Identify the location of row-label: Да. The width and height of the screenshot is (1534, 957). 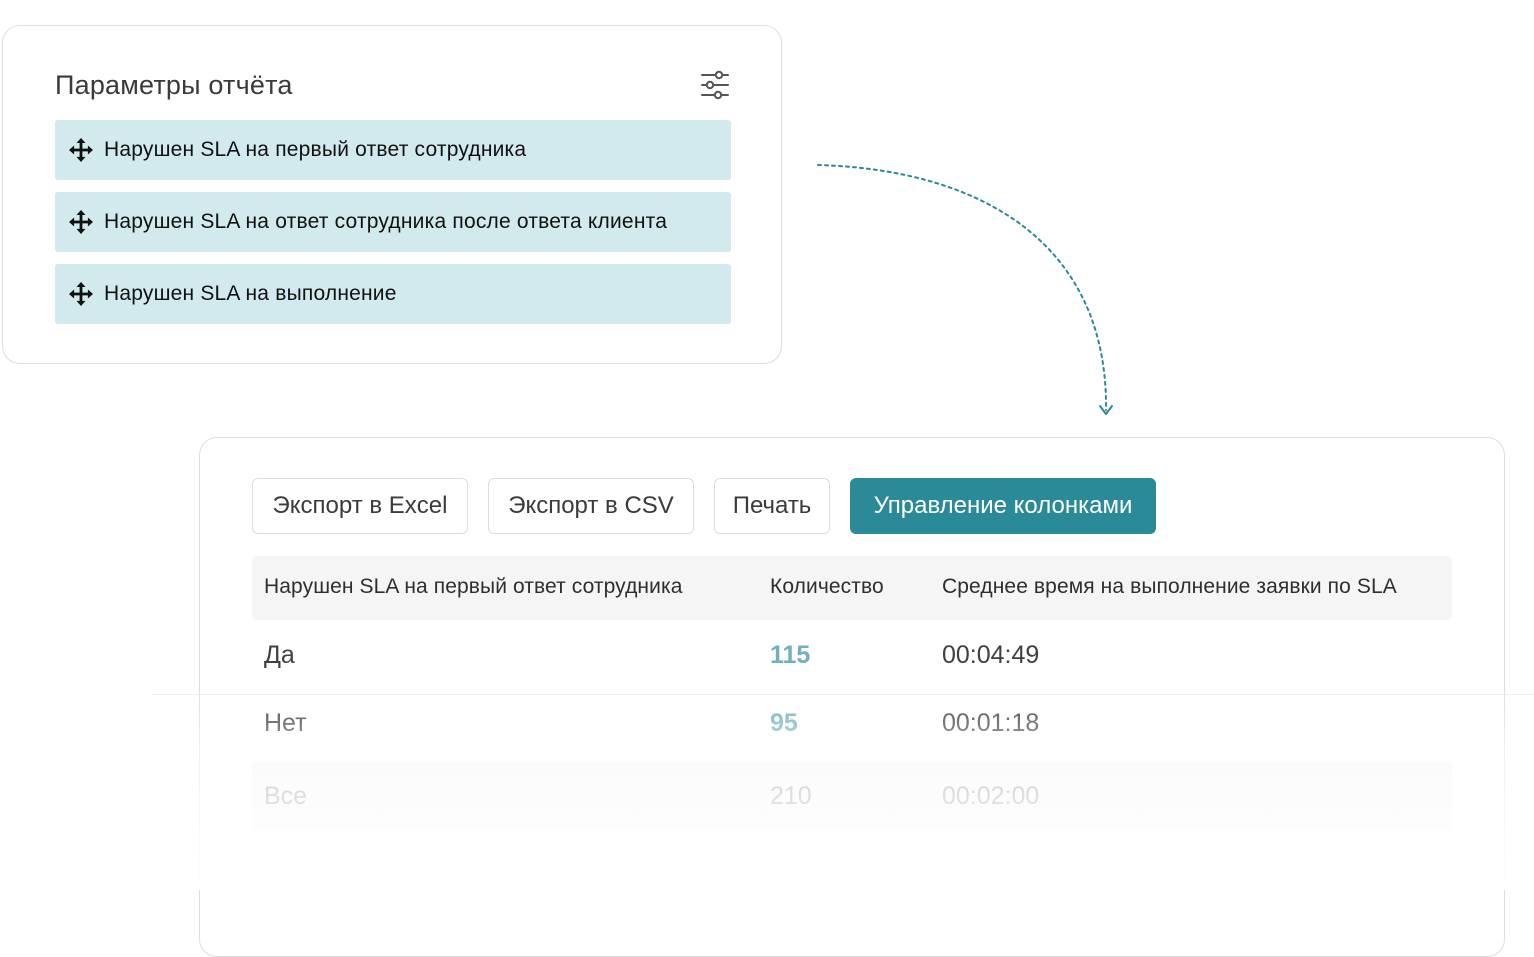
(279, 655).